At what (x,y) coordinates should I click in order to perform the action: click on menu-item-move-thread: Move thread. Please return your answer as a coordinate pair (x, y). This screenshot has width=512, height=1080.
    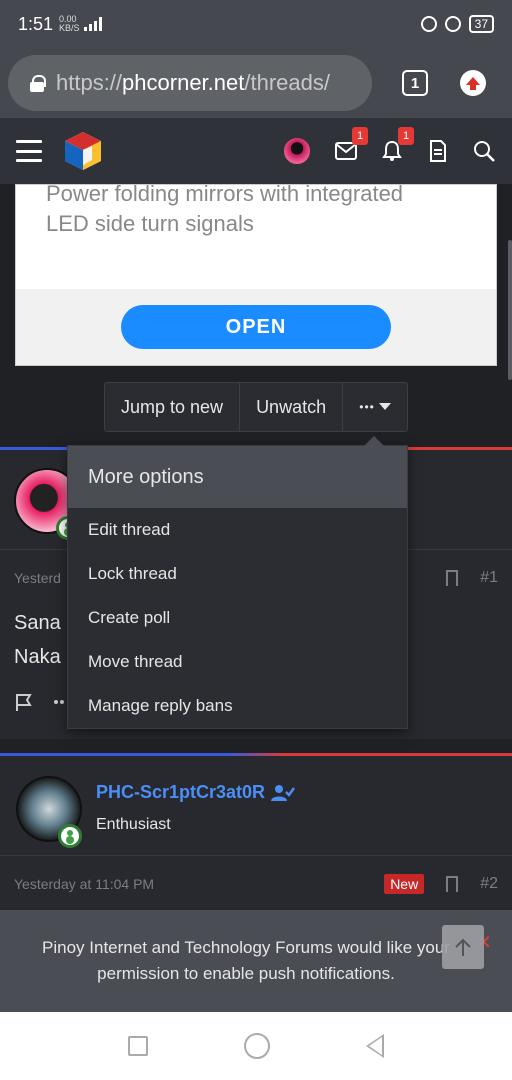
    Looking at the image, I should click on (237, 662).